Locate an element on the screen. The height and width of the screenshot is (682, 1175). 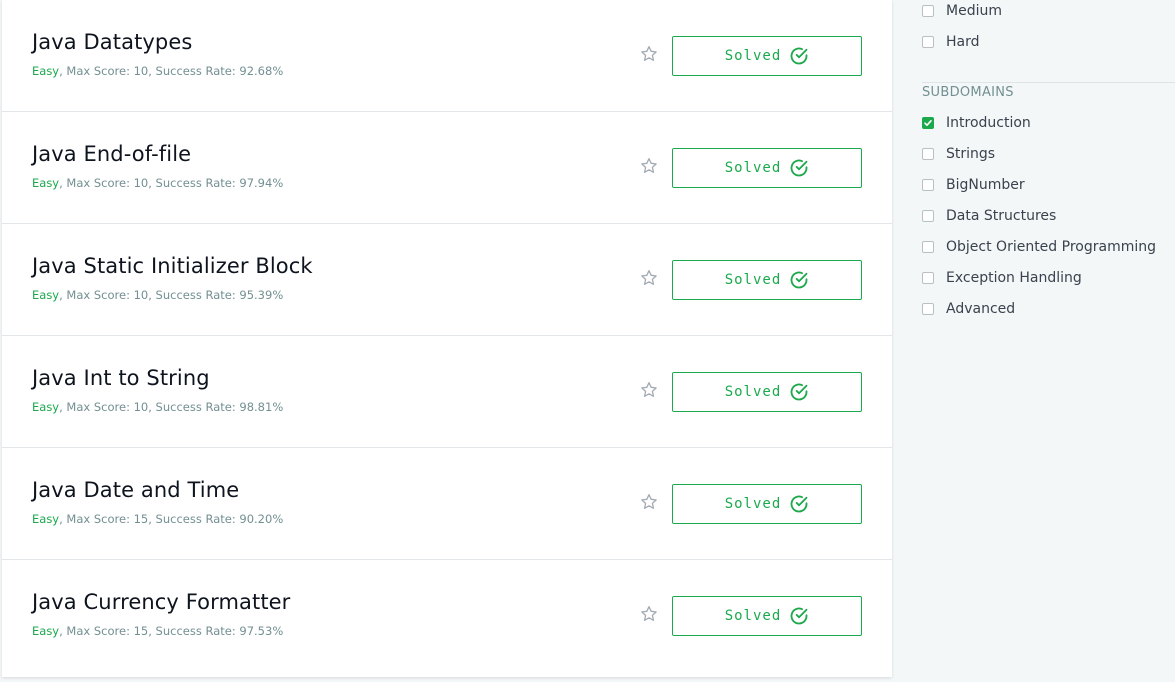
filter-label: Medium is located at coordinates (974, 11).